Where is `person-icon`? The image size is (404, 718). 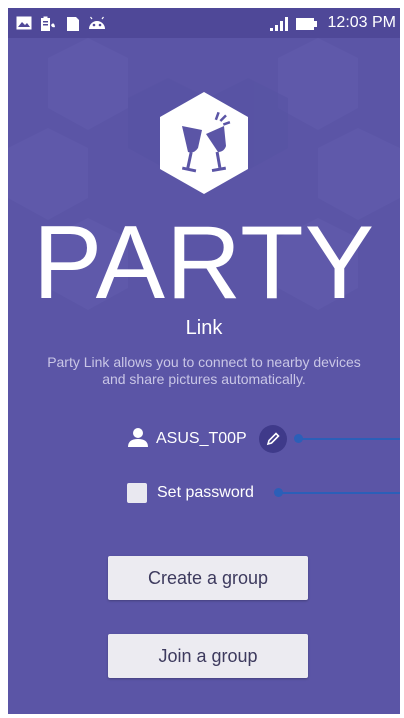
person-icon is located at coordinates (138, 439).